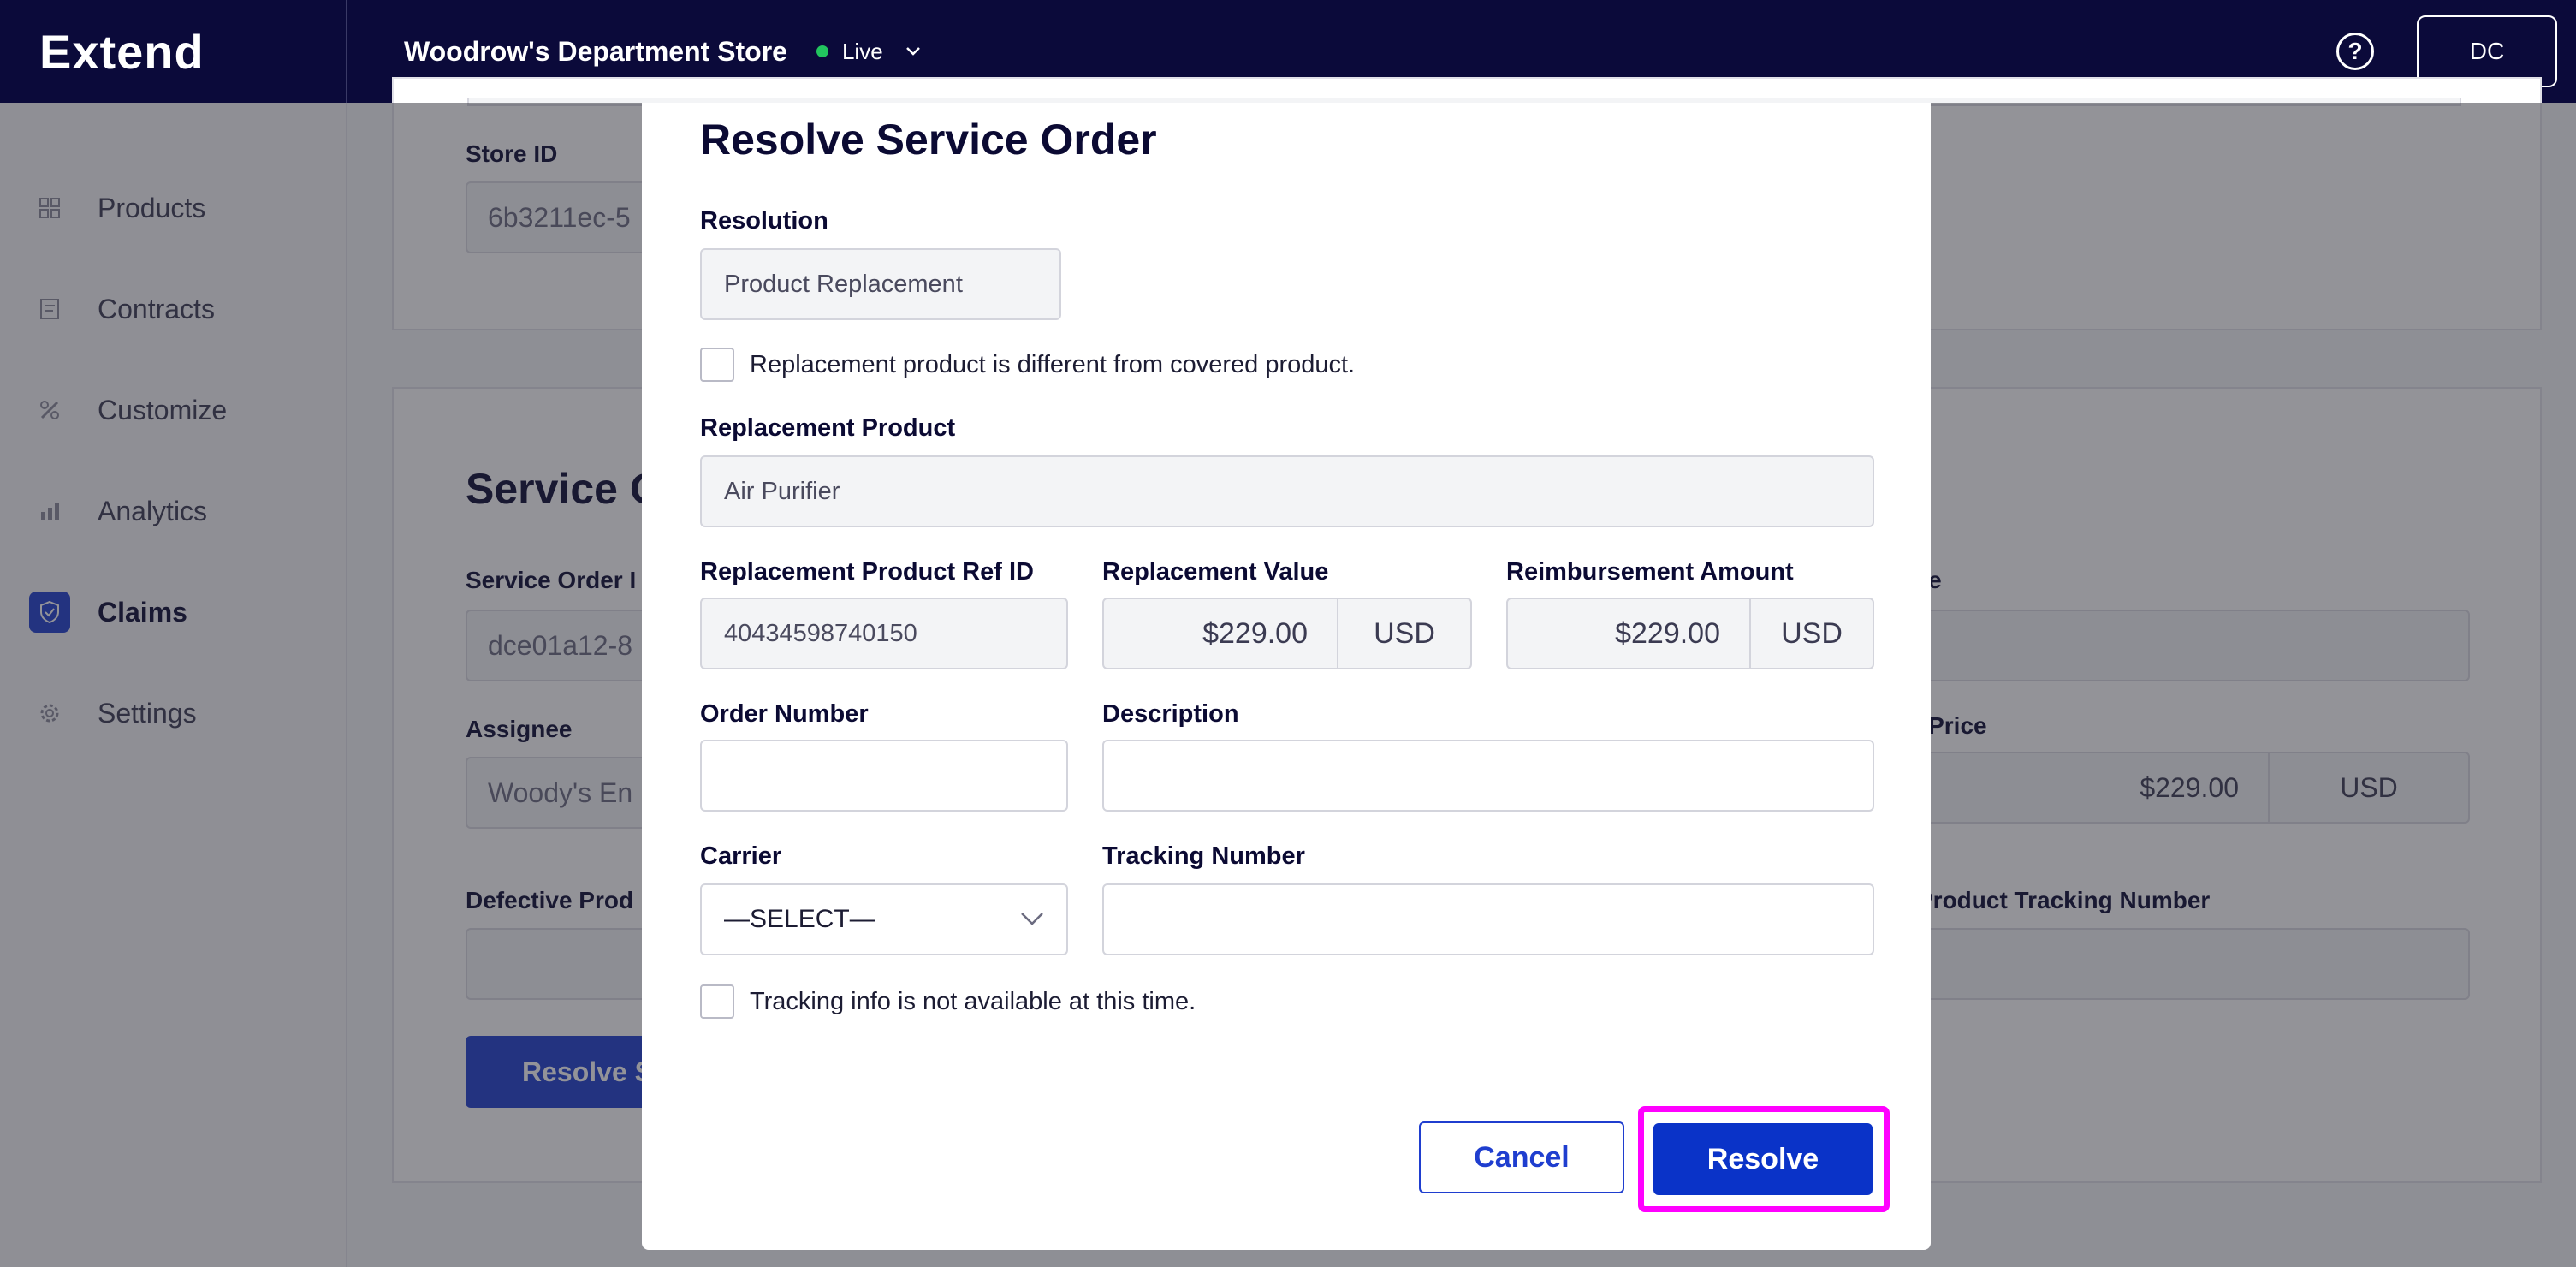 The height and width of the screenshot is (1267, 2576). What do you see at coordinates (1650, 572) in the screenshot?
I see `reimbursement-label: Reimbursement Amount` at bounding box center [1650, 572].